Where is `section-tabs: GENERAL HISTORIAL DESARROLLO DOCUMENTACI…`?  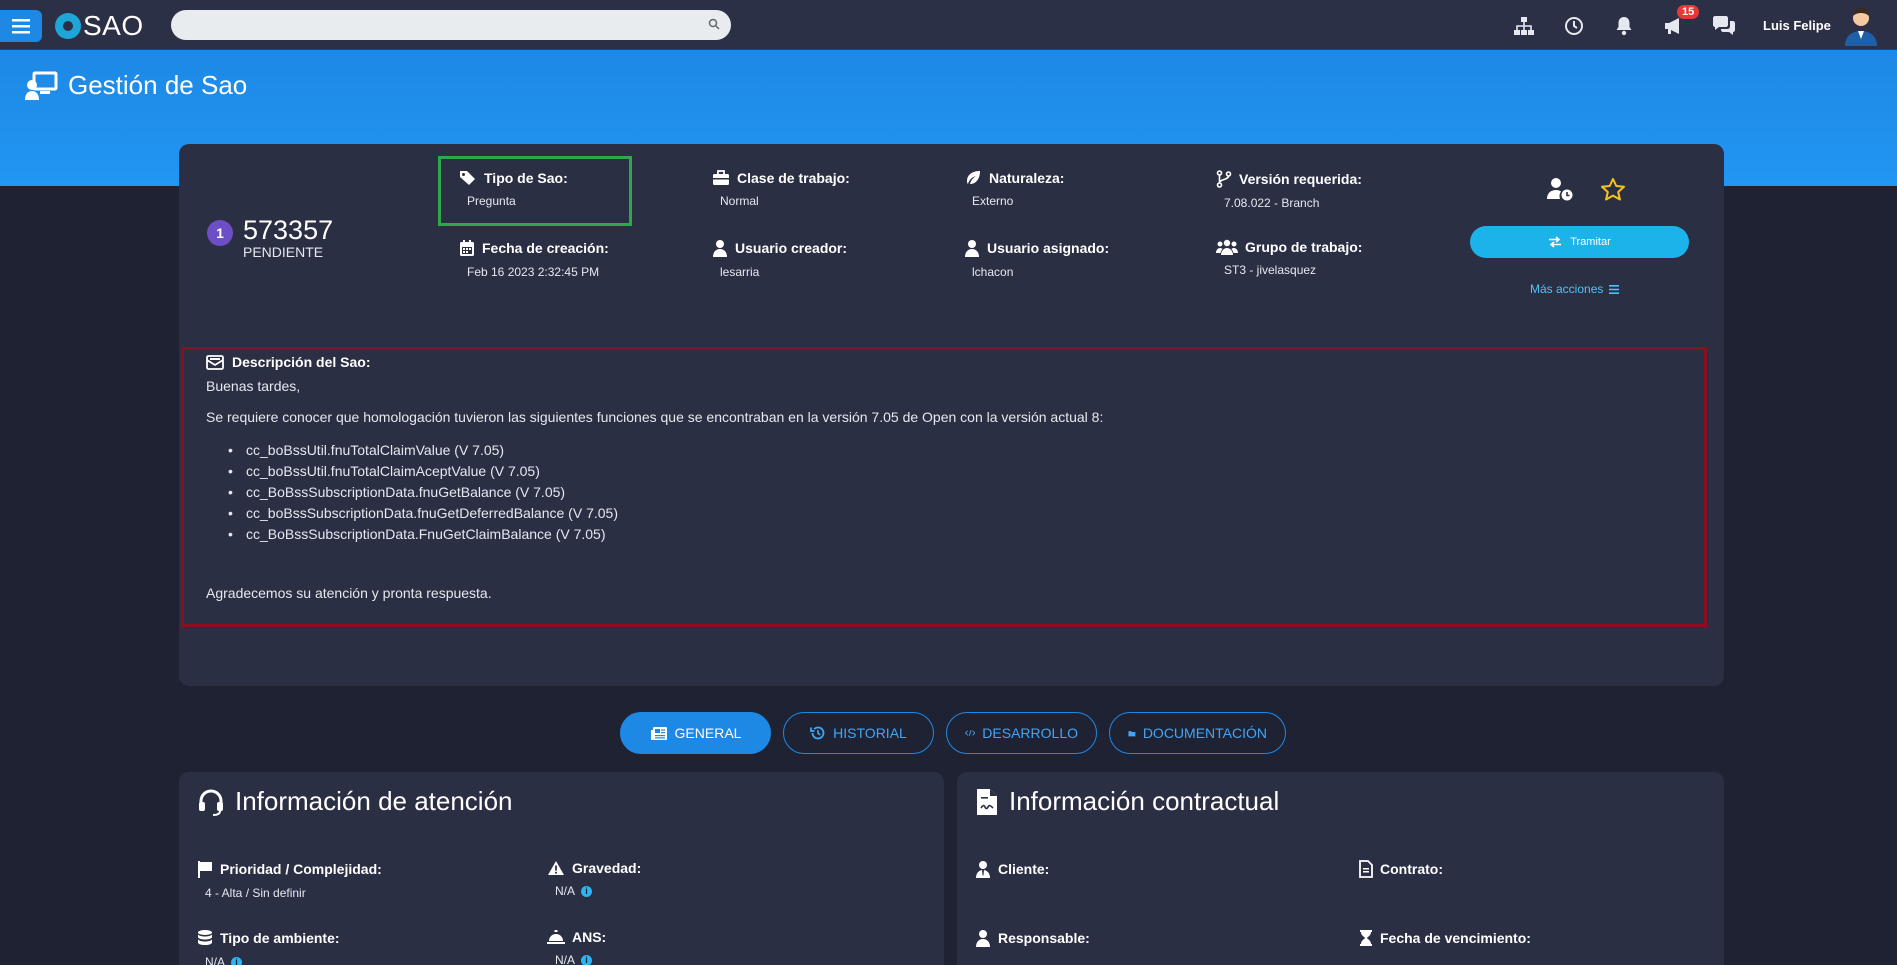
section-tabs: GENERAL HISTORIAL DESARROLLO DOCUMENTACI… is located at coordinates (953, 733).